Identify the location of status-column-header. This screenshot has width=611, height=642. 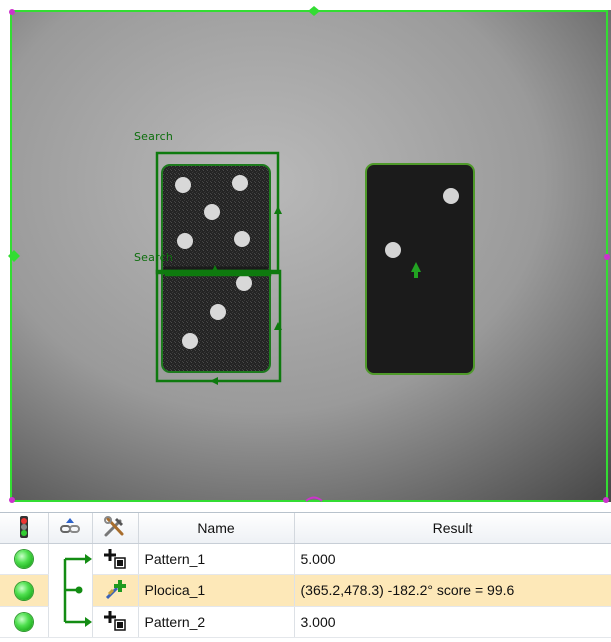
(24, 528).